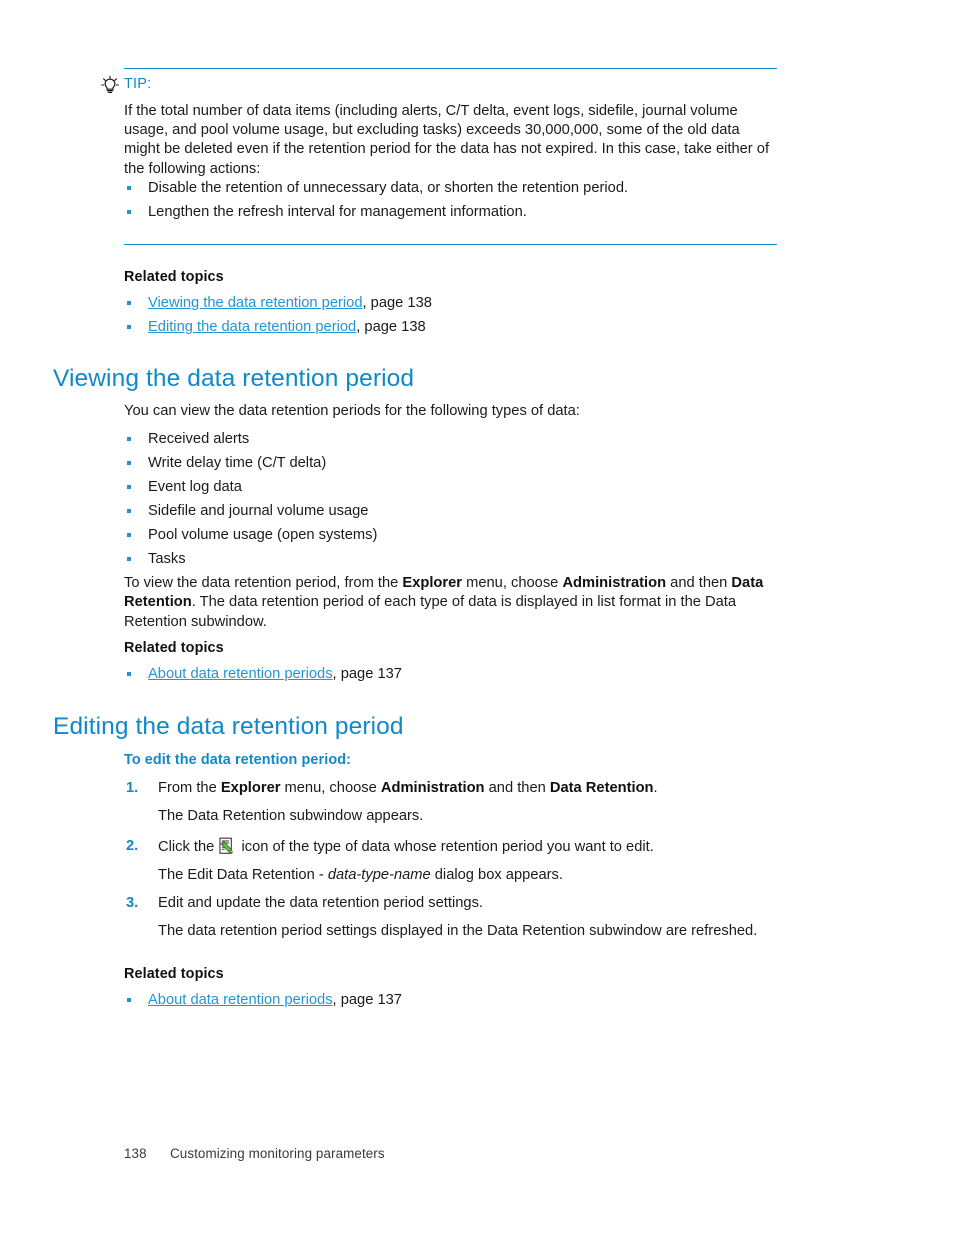  Describe the element at coordinates (228, 726) in the screenshot. I see `section-heading-editing: Editing the data retention period` at that location.